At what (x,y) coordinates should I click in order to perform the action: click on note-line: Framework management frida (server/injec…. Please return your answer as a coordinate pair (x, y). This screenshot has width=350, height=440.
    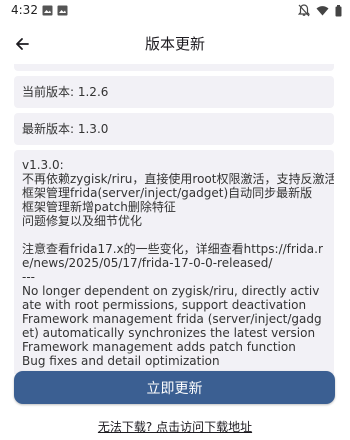
    Looking at the image, I should click on (172, 326).